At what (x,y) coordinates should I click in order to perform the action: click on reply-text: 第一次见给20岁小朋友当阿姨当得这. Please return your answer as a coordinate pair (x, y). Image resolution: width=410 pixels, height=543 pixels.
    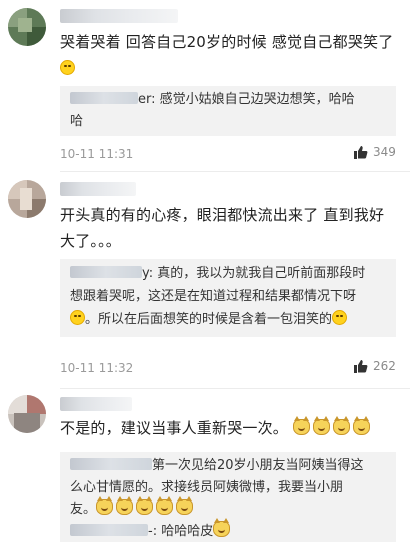
    Looking at the image, I should click on (258, 465).